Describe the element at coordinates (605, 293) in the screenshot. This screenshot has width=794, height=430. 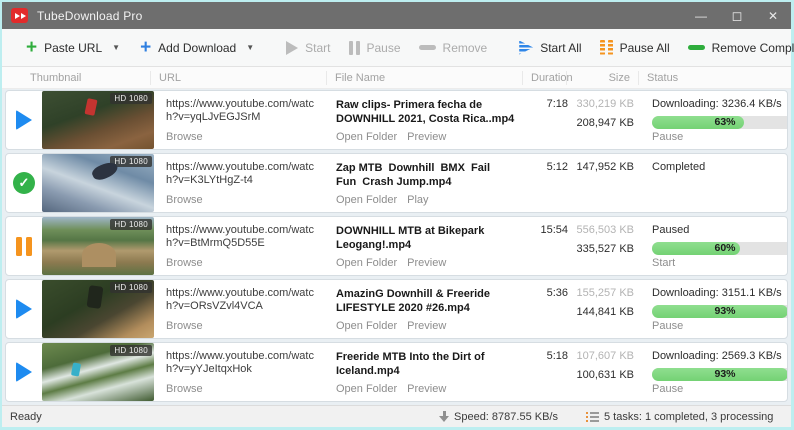
I see `size-total: 155,257 KB` at that location.